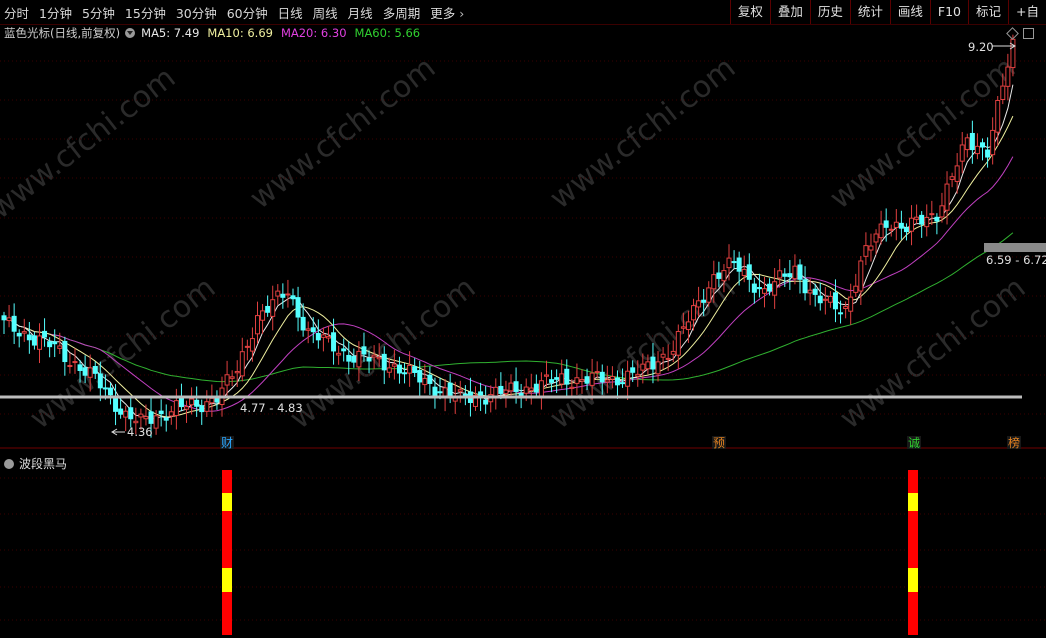 The width and height of the screenshot is (1046, 638). What do you see at coordinates (313, 33) in the screenshot?
I see `ma20-value: MA20: 6.30` at bounding box center [313, 33].